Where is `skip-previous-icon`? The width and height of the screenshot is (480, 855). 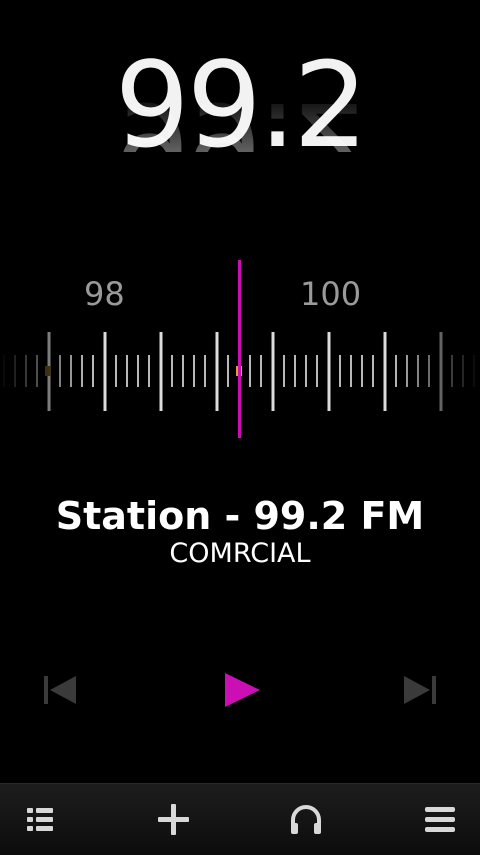
skip-previous-icon is located at coordinates (60, 690).